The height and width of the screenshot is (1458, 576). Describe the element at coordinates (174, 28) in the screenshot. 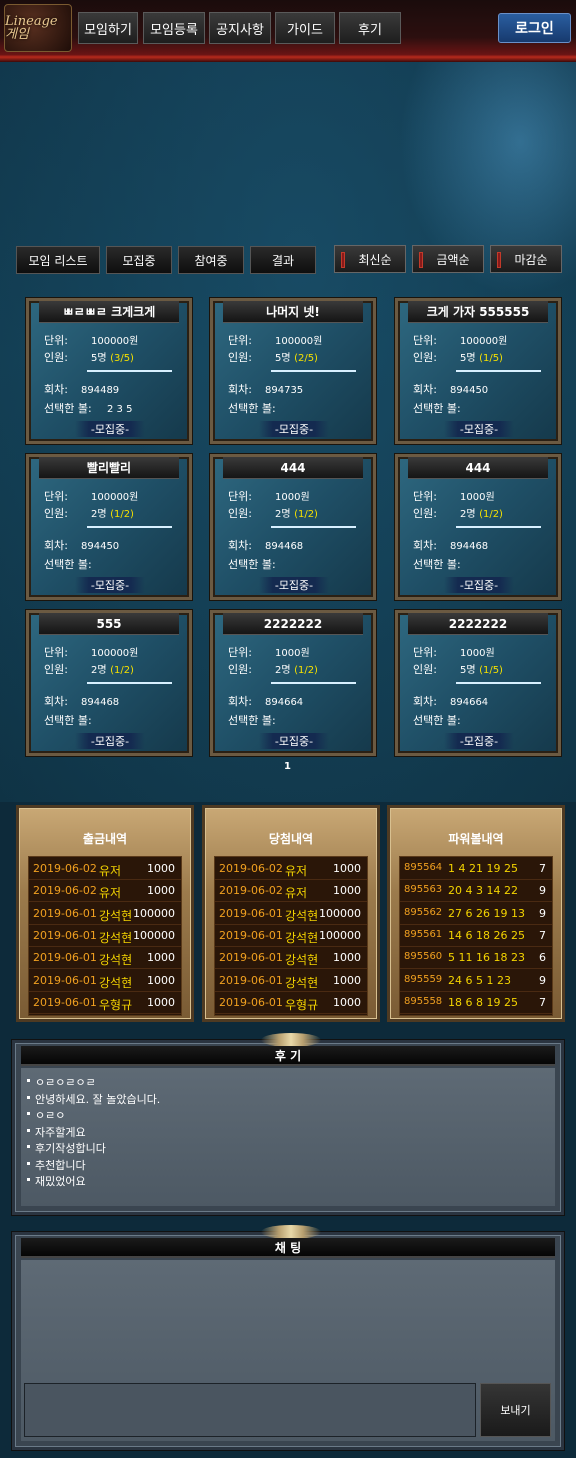

I see `nav-register: 모임등록` at that location.